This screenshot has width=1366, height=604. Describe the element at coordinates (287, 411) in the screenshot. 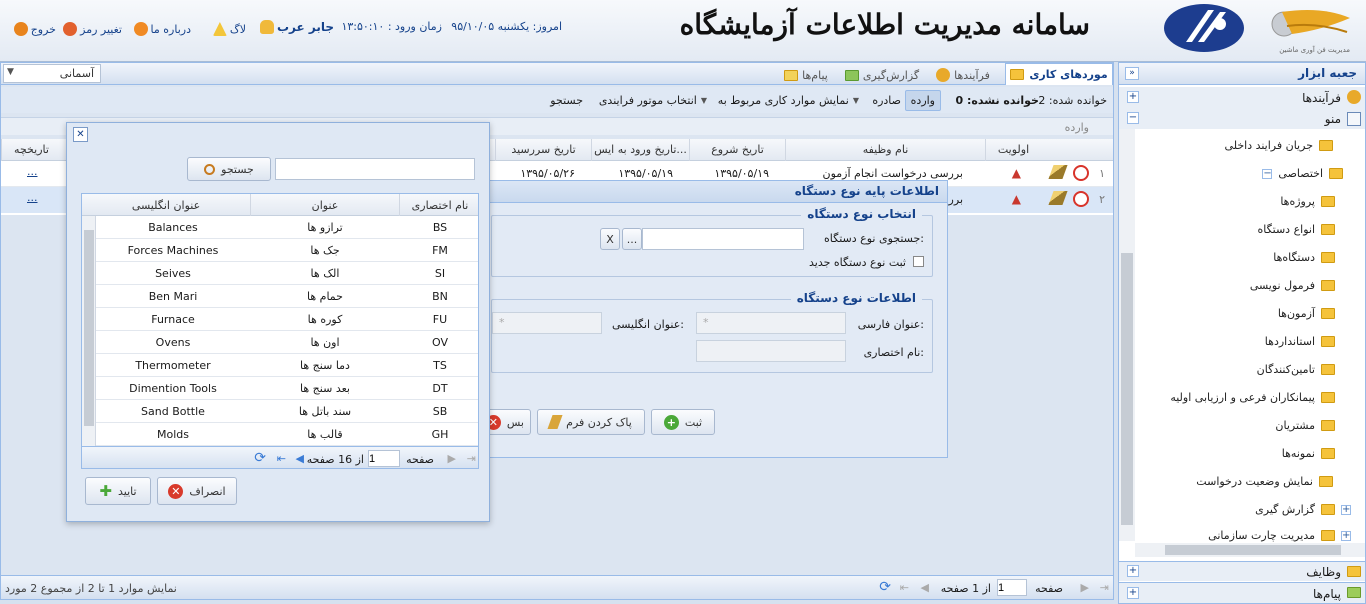

I see `list-item: SB سند باتل ها Sand Bottle` at that location.